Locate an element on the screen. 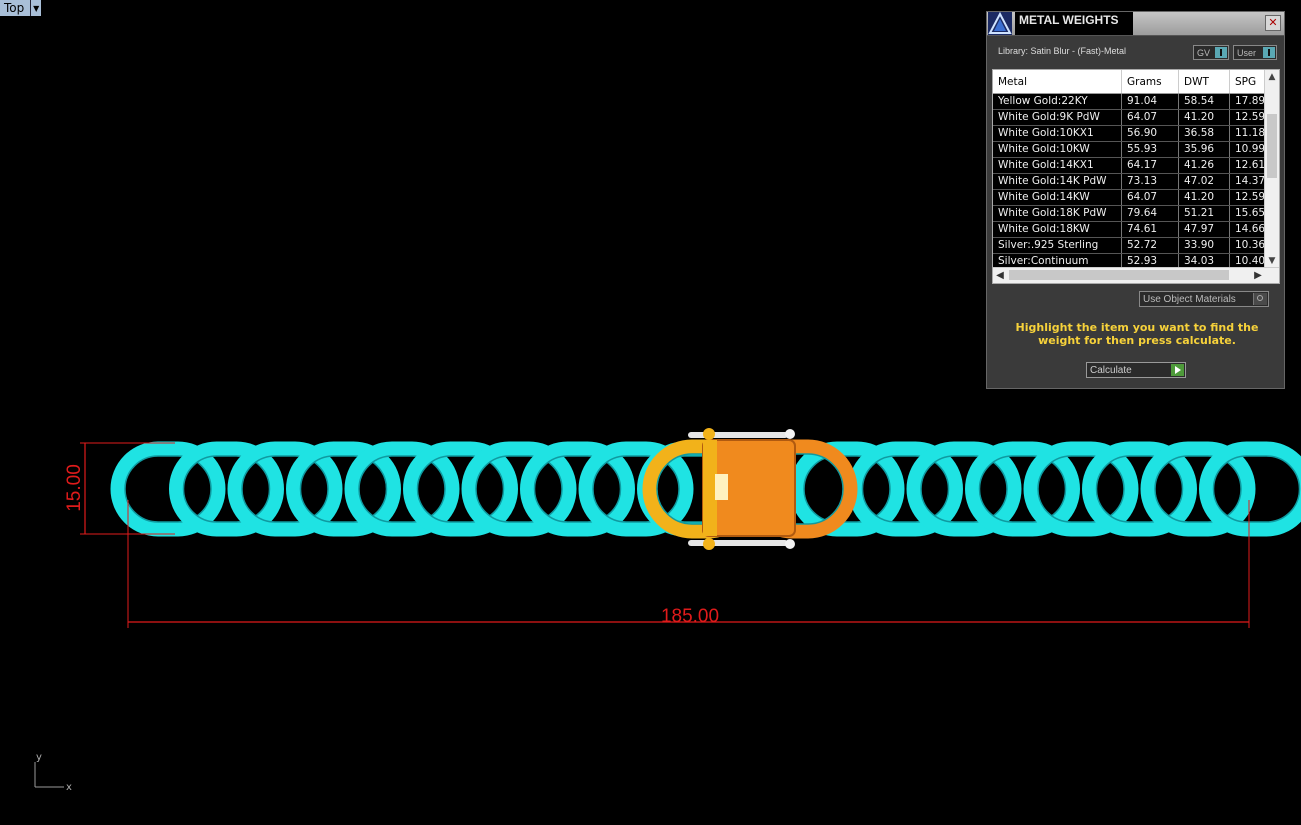  table-row: Silver:.925 Sterling 52.72 33.90 10.36 is located at coordinates (1132, 245).